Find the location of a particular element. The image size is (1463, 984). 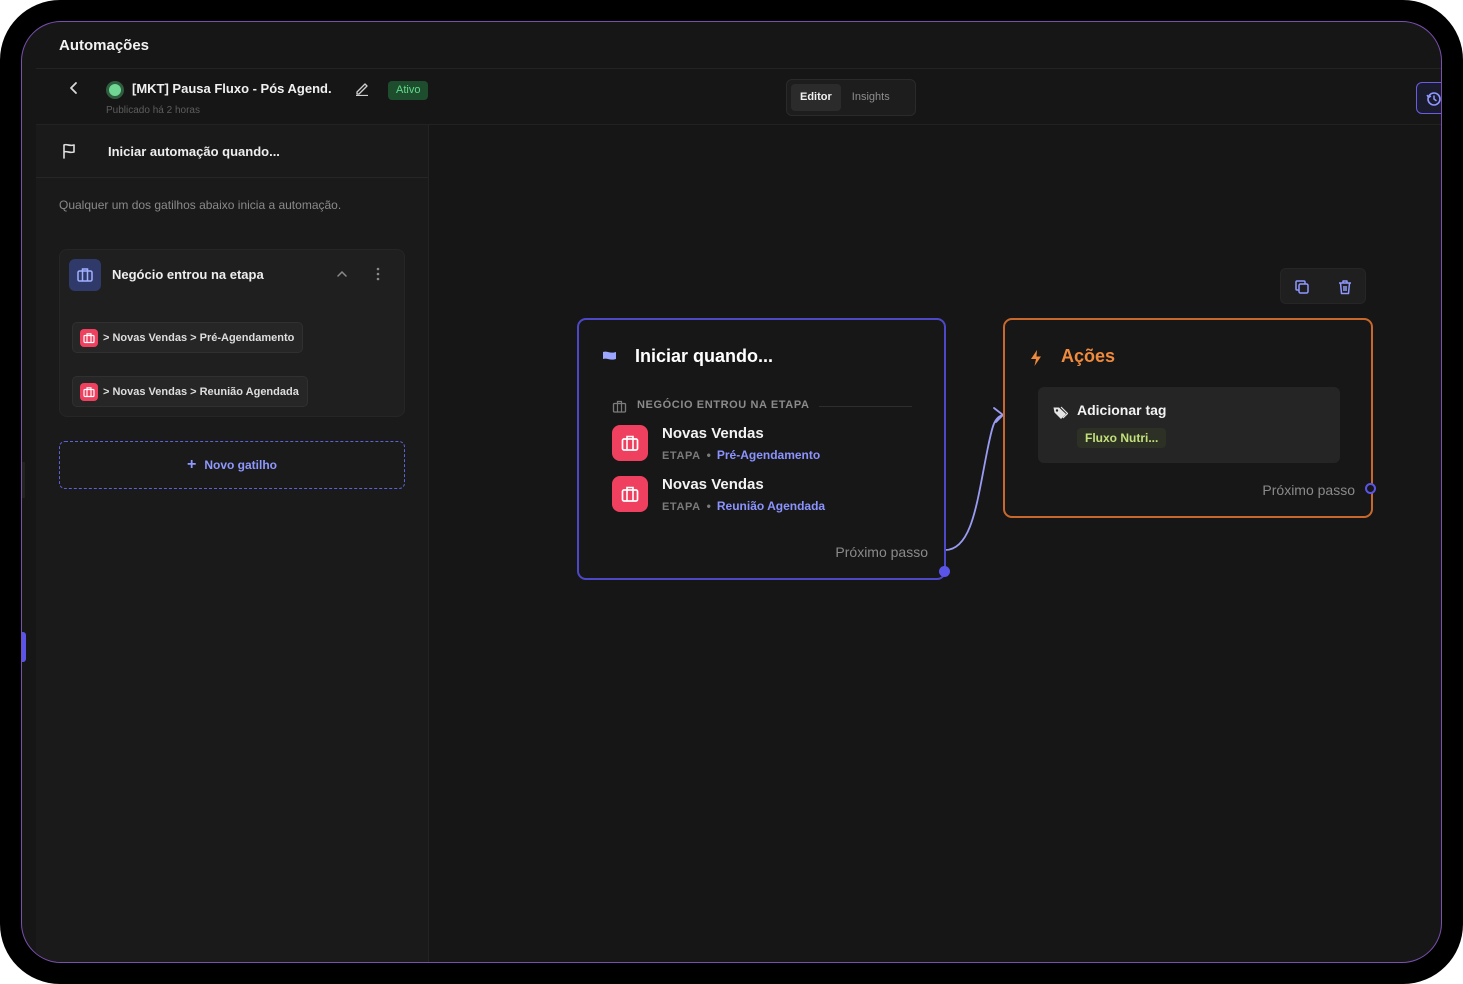

trash-icon is located at coordinates (1345, 287).